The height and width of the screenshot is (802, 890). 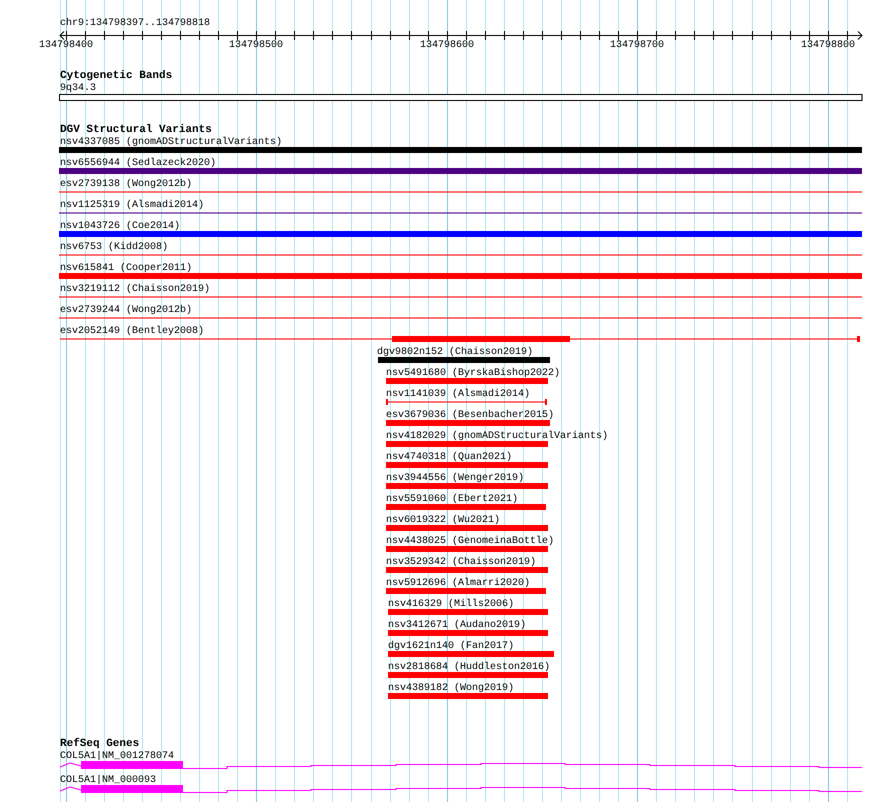 I want to click on track-title: Cytogenetic Bands, so click(x=116, y=76).